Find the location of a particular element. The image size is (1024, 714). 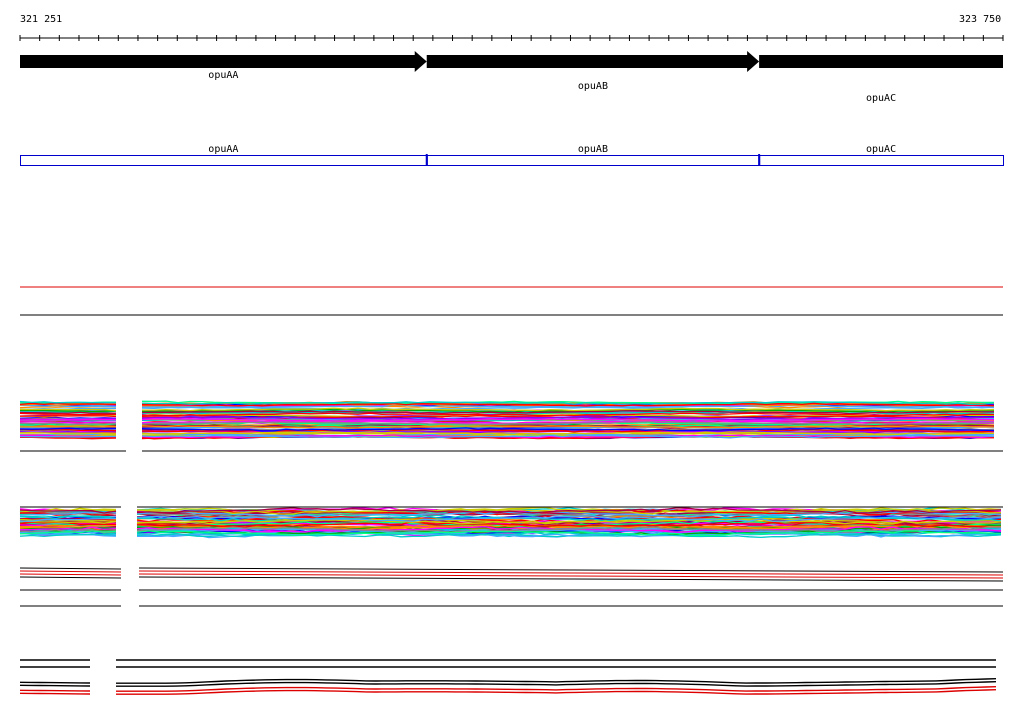

gene-arrow-opuAA is located at coordinates (223, 61).